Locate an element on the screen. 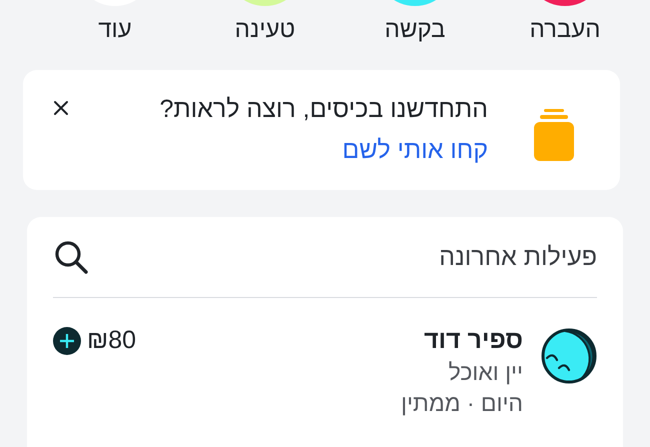  search-icon is located at coordinates (71, 257).